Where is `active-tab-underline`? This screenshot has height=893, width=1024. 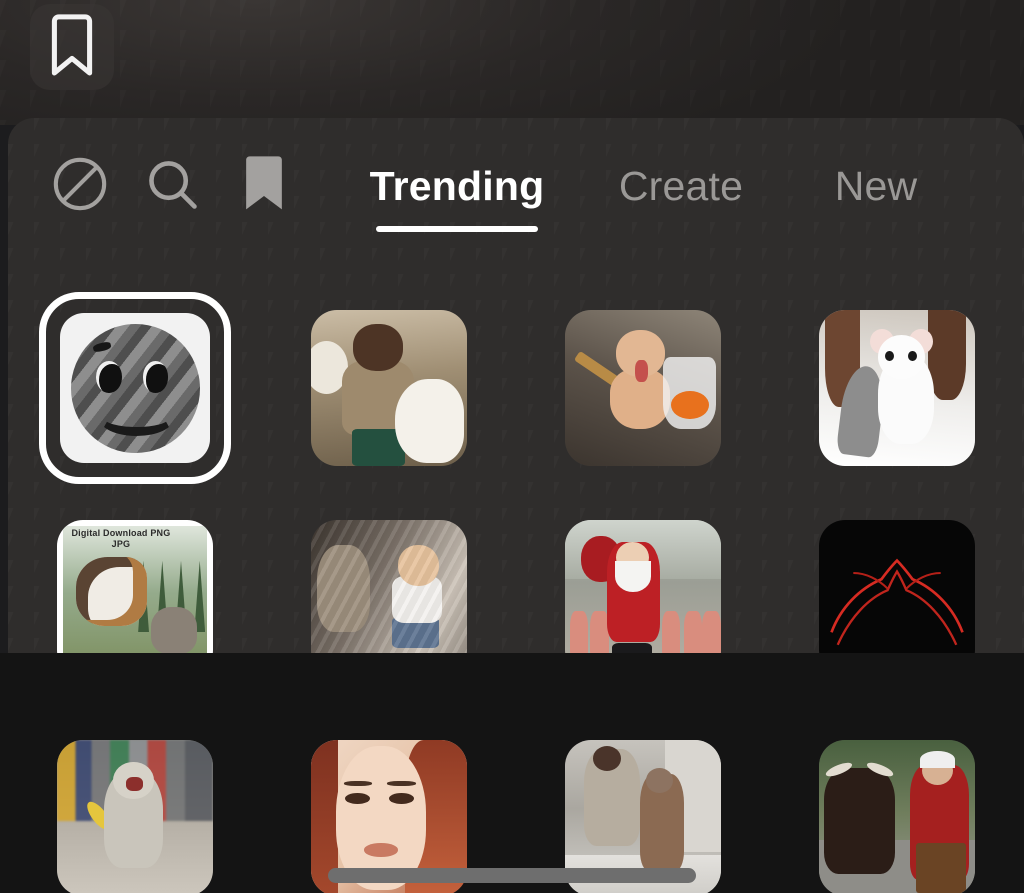
active-tab-underline is located at coordinates (457, 229).